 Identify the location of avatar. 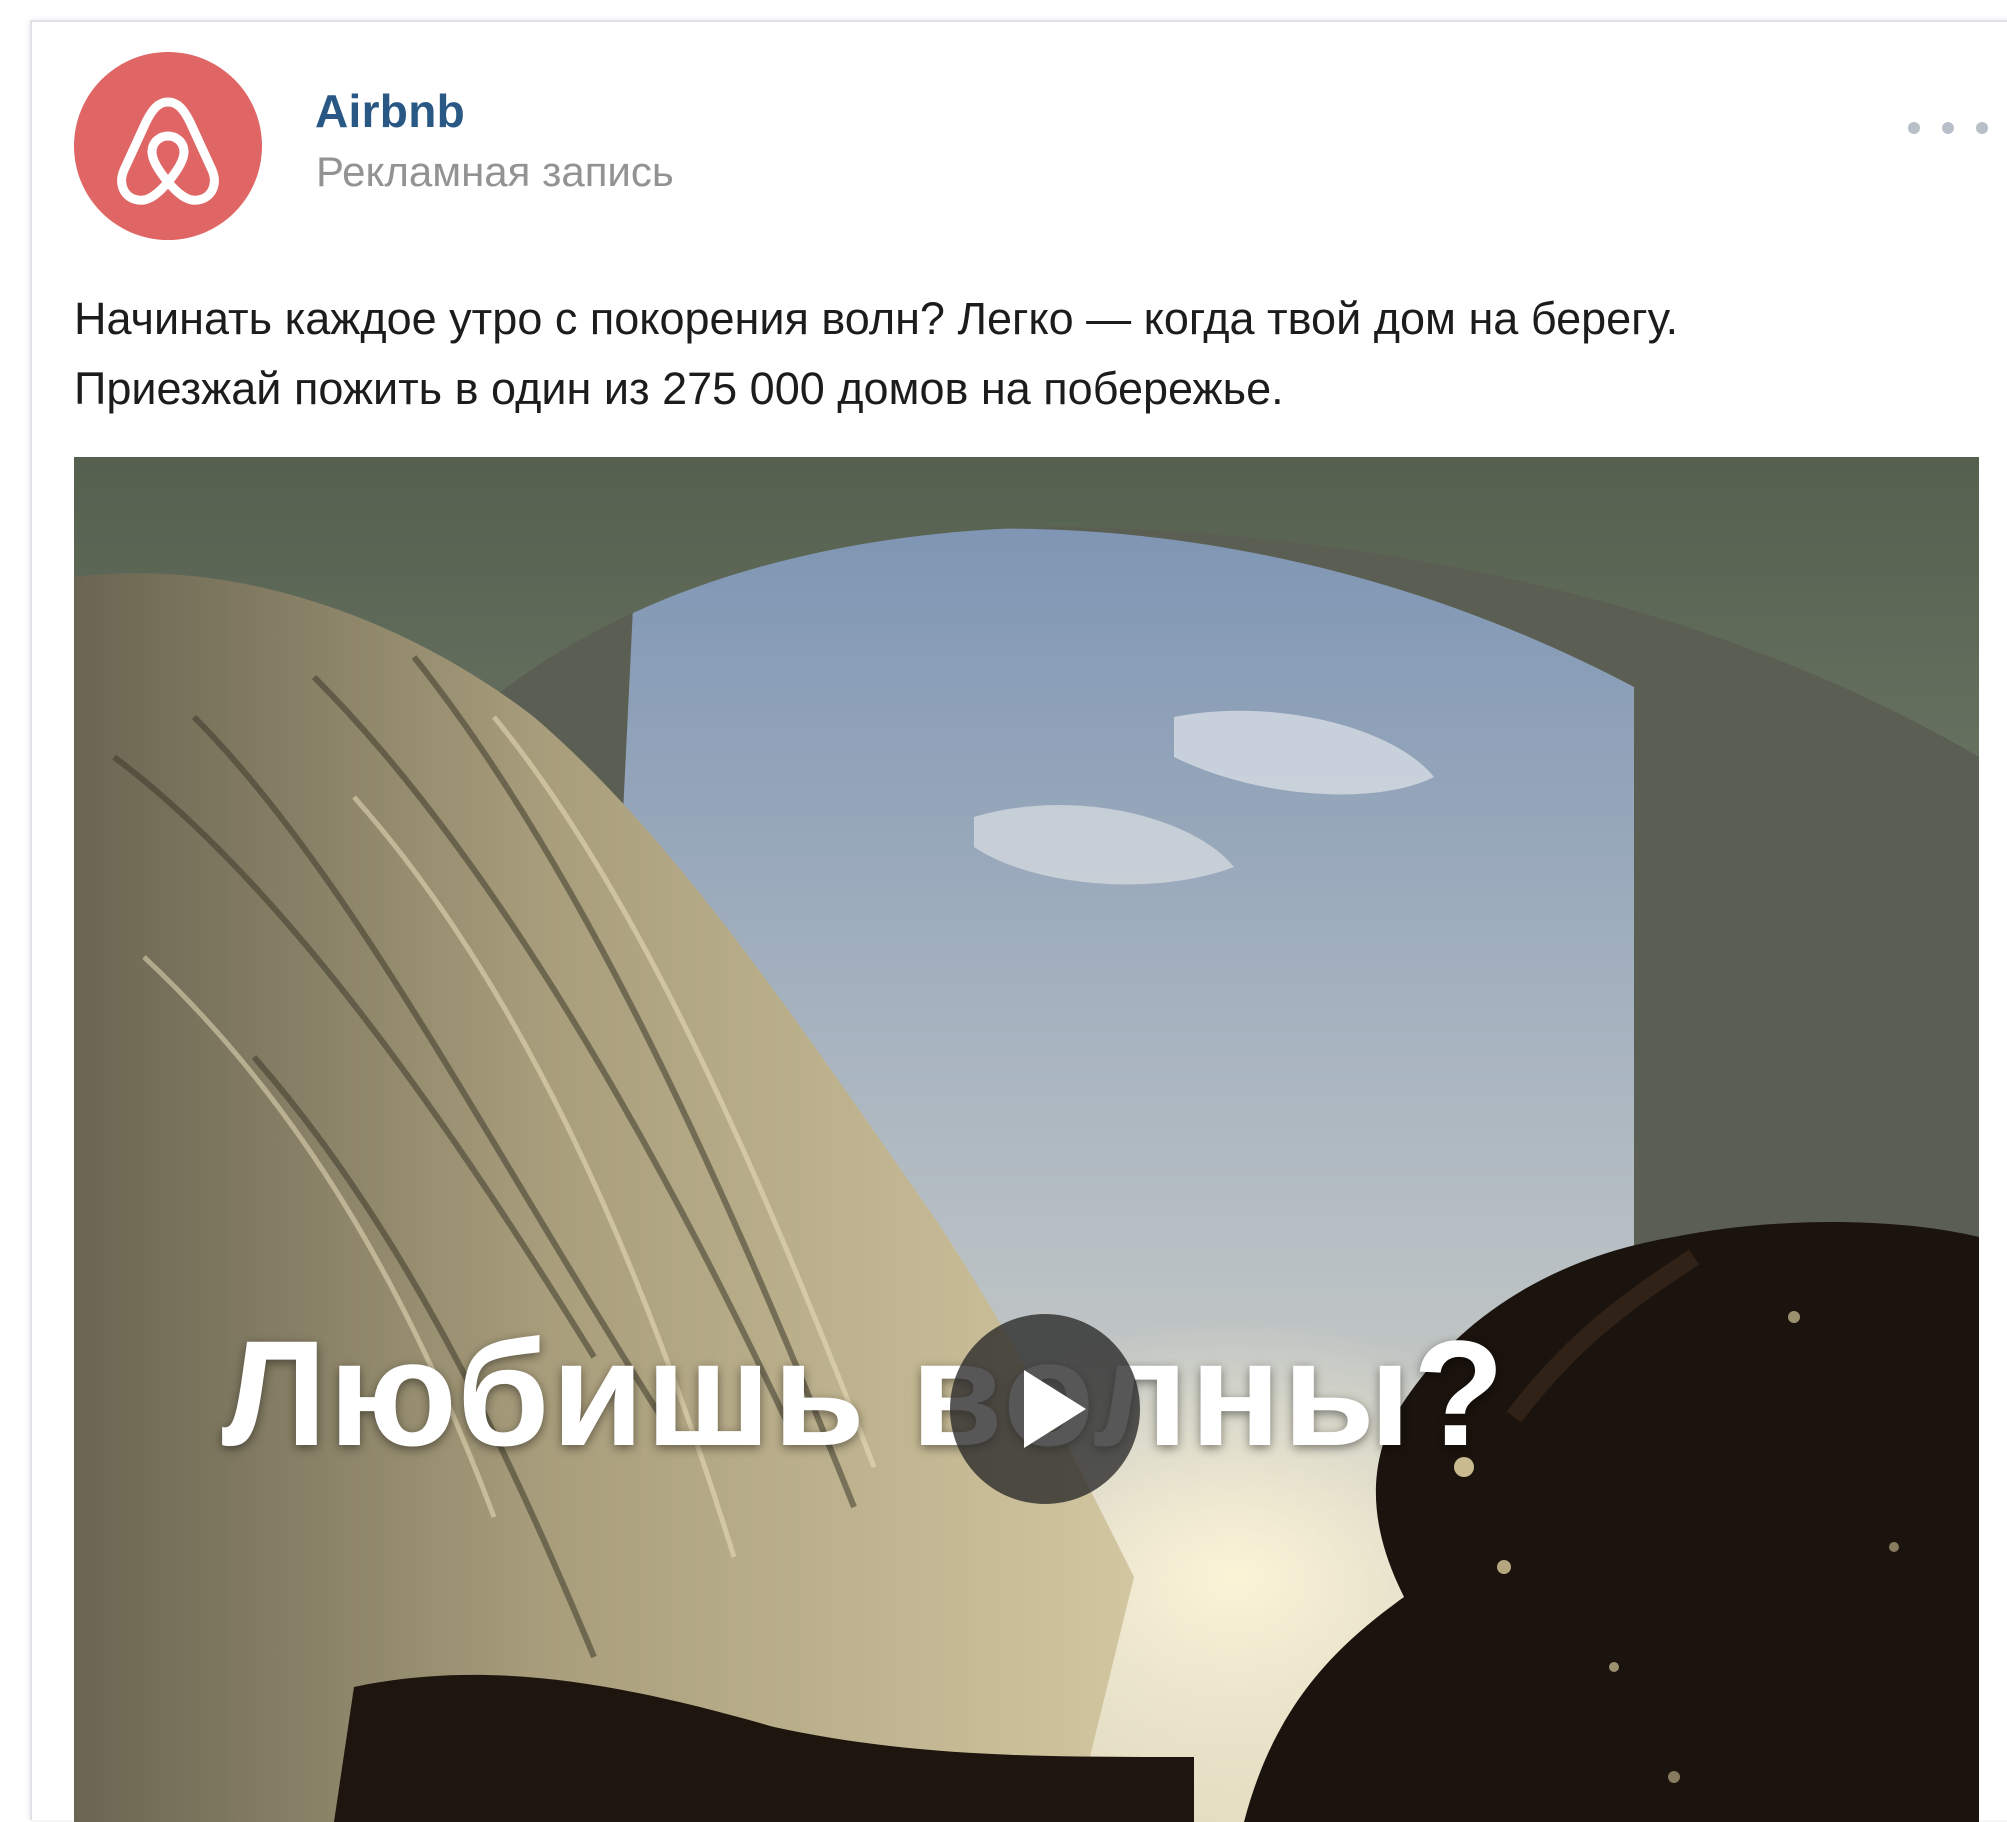
(168, 146).